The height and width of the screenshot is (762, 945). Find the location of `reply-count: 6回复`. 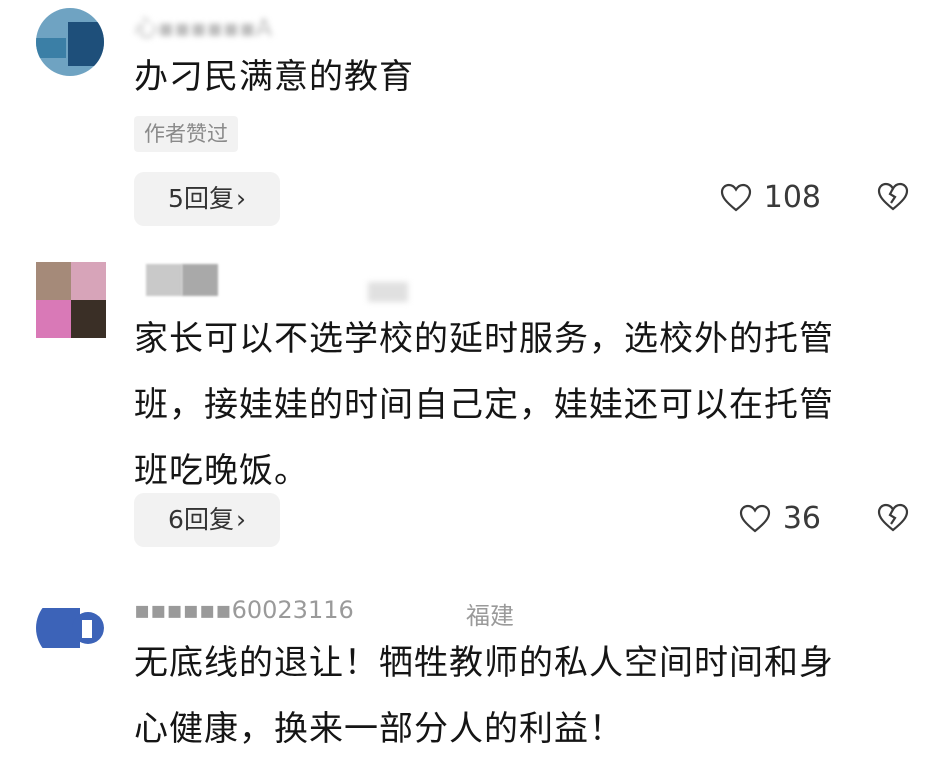

reply-count: 6回复 is located at coordinates (201, 519).